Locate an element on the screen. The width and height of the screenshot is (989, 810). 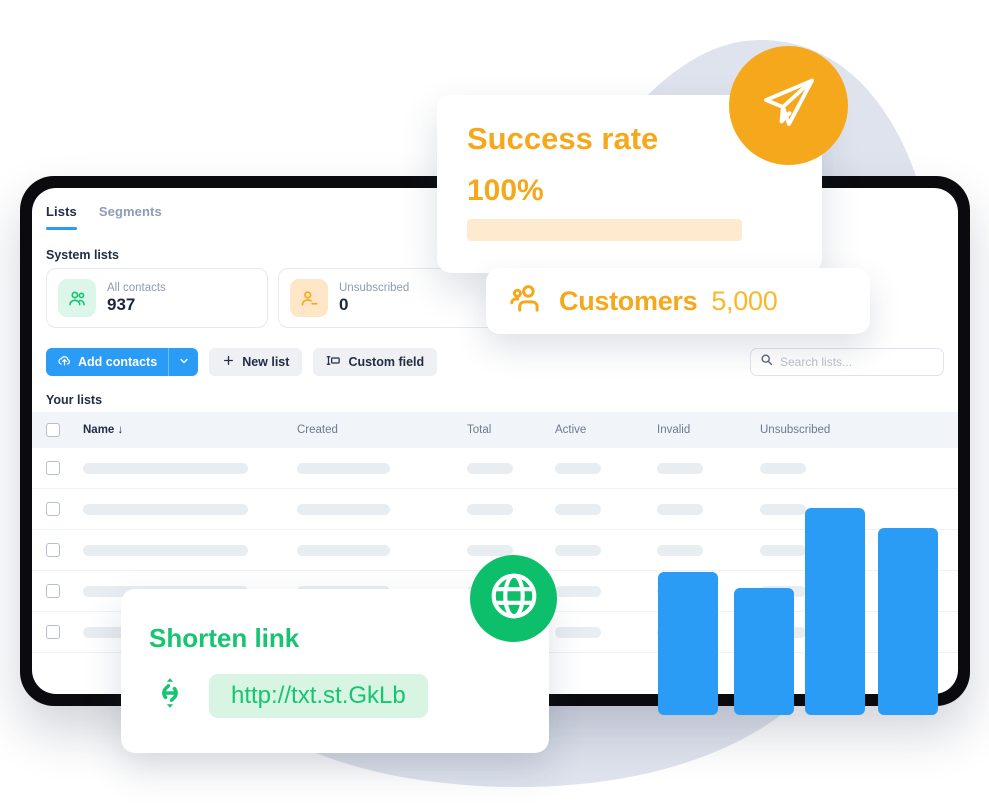
list-toolbar: Add contacts New list Custom field is located at coordinates (242, 362).